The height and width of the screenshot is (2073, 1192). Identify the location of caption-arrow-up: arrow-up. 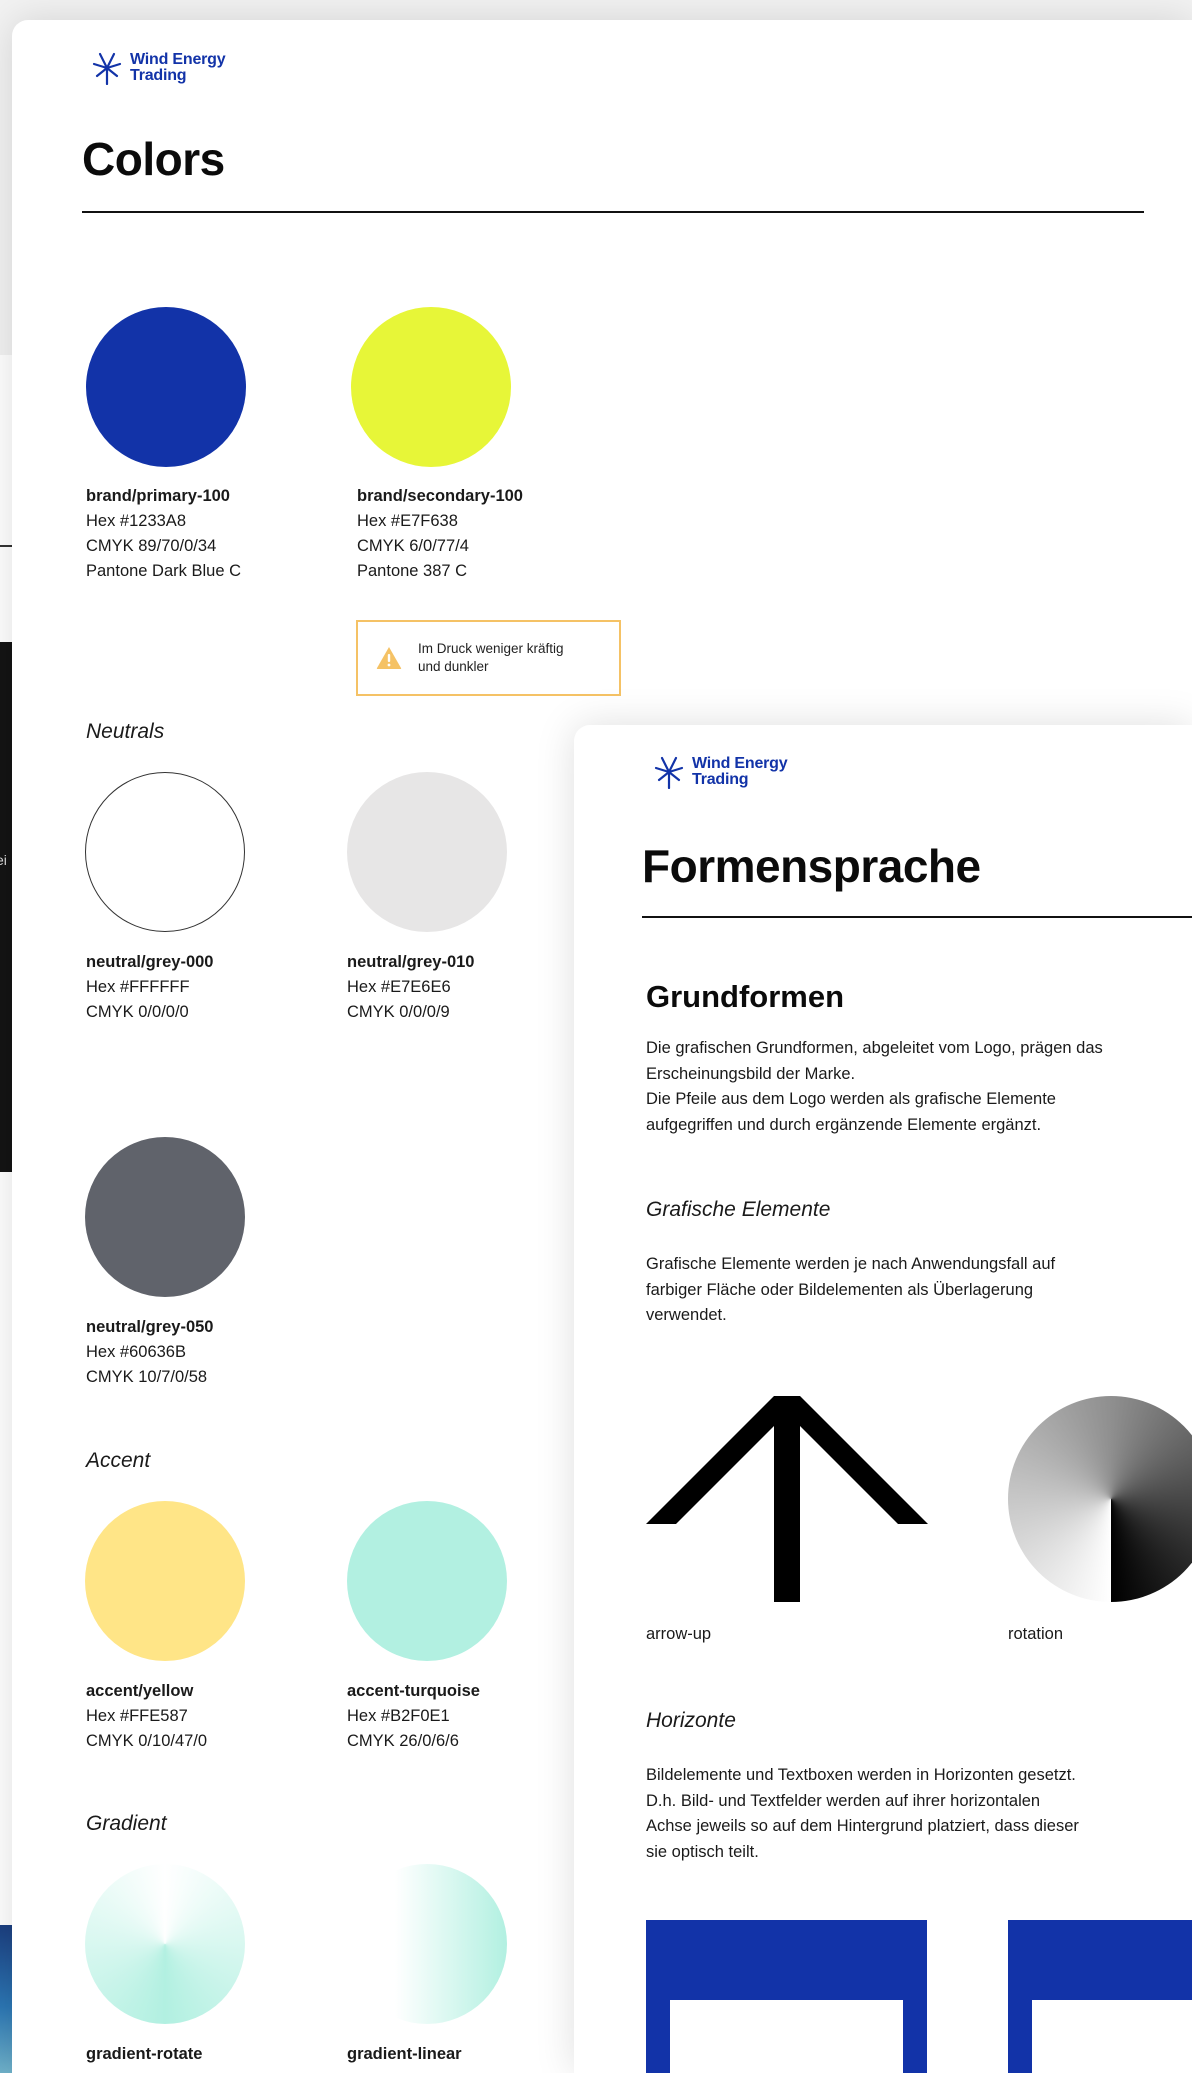
(679, 1634).